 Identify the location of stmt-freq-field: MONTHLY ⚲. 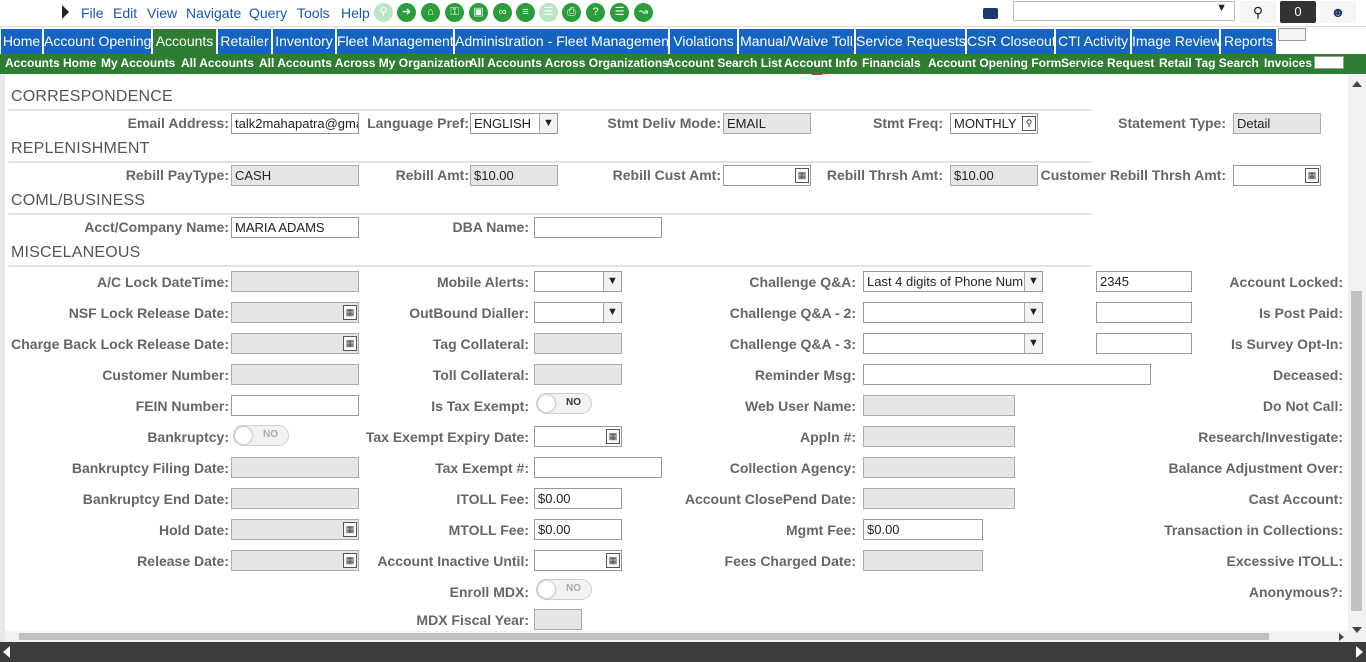
(994, 123).